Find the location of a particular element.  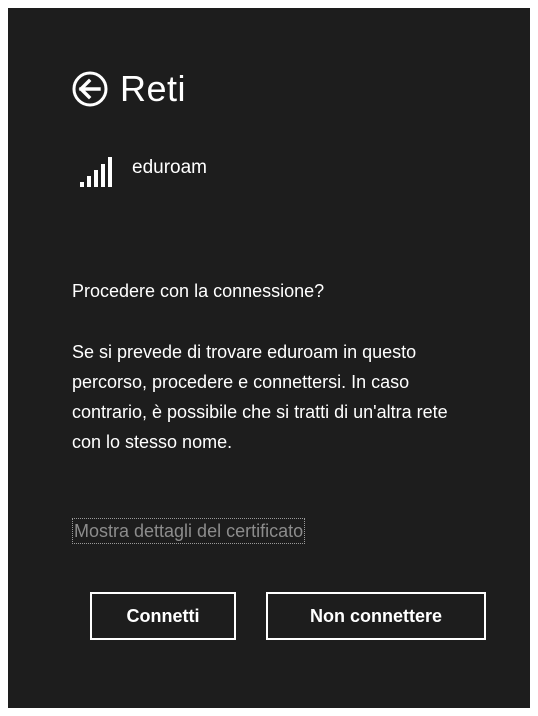

wifi-signal-bars-icon is located at coordinates (96, 172).